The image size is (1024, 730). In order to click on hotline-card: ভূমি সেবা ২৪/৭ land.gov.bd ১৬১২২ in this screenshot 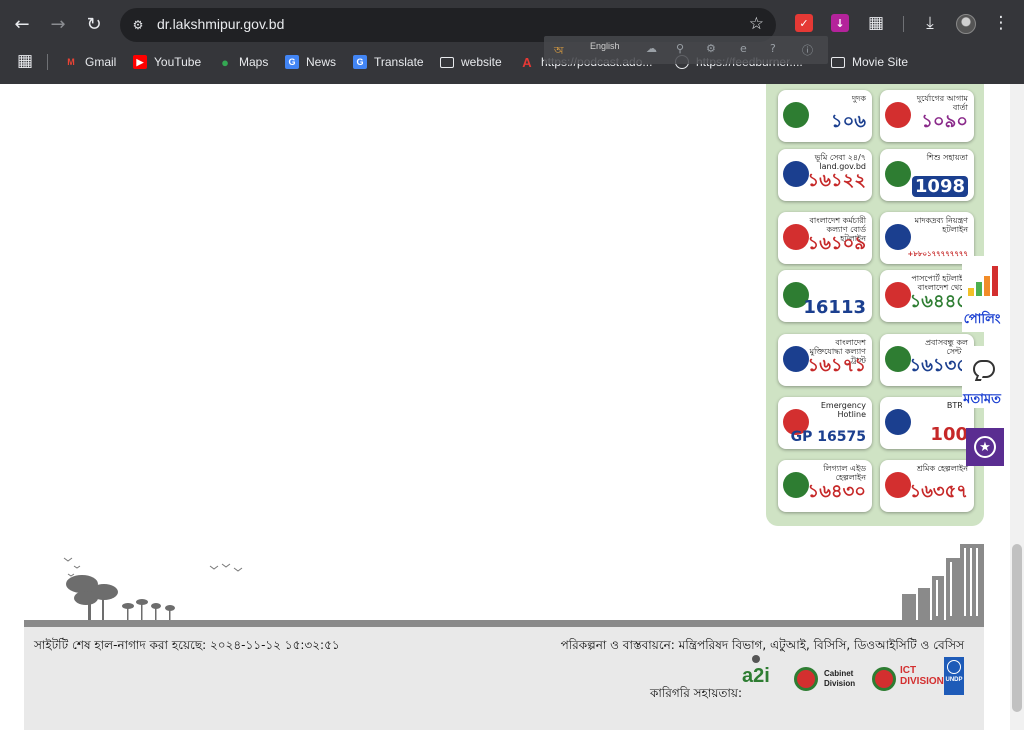, I will do `click(825, 175)`.